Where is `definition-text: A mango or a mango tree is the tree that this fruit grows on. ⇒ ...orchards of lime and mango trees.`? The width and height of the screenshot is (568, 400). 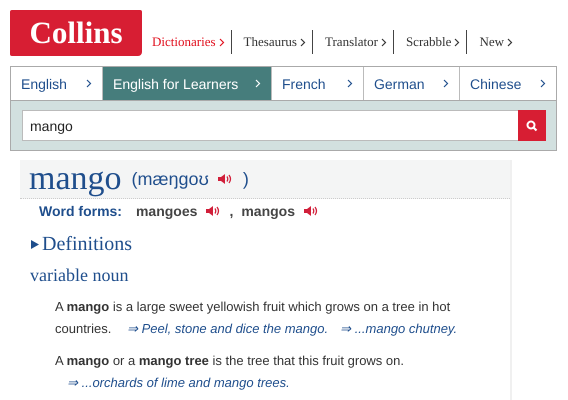
definition-text: A mango or a mango tree is the tree that this fruit grows on. ⇒ ...orchards of lime and mango trees. is located at coordinates (230, 372).